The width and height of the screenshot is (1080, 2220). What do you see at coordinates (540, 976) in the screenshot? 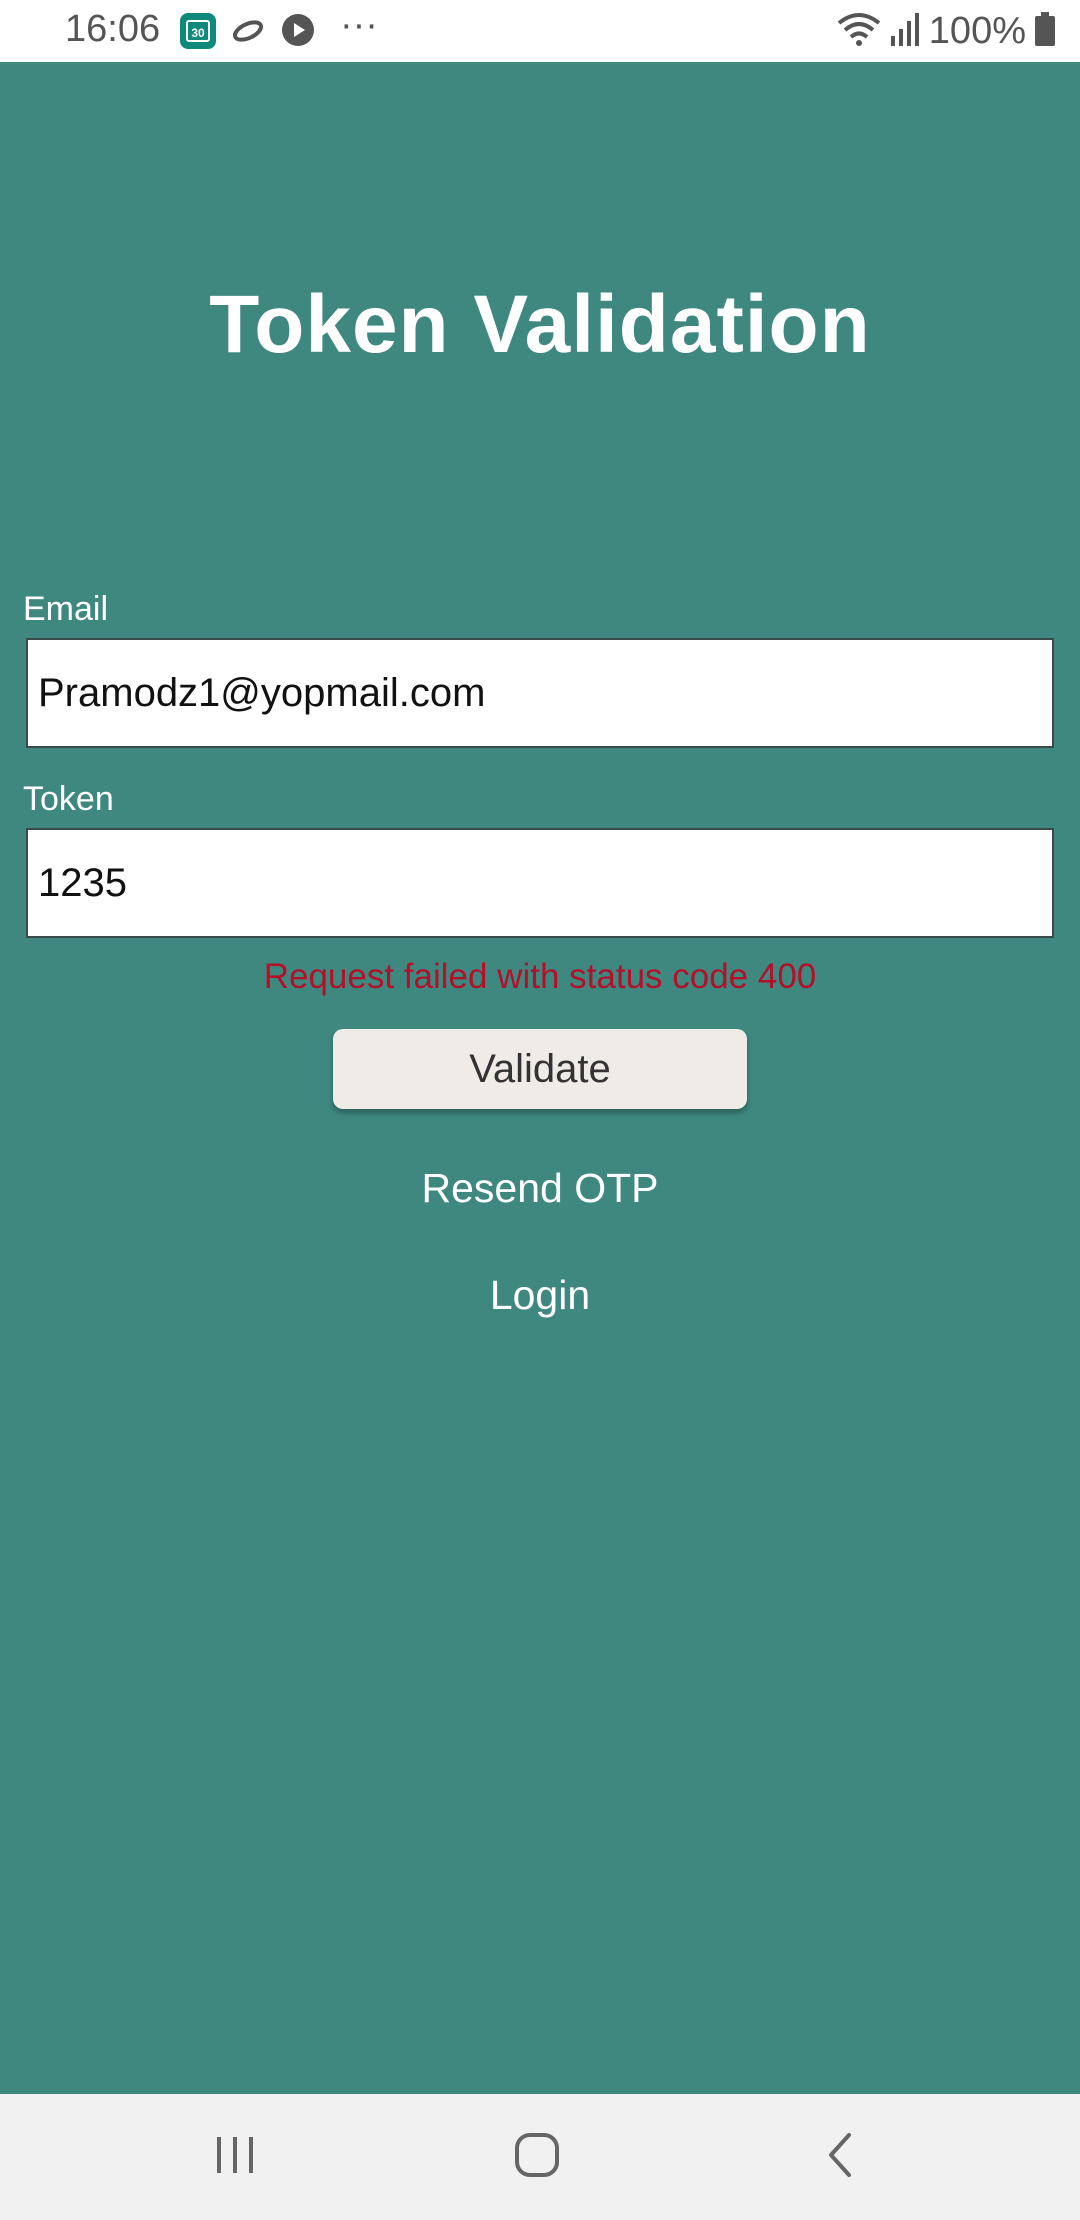
I see `error-message: Request failed with status code 400` at bounding box center [540, 976].